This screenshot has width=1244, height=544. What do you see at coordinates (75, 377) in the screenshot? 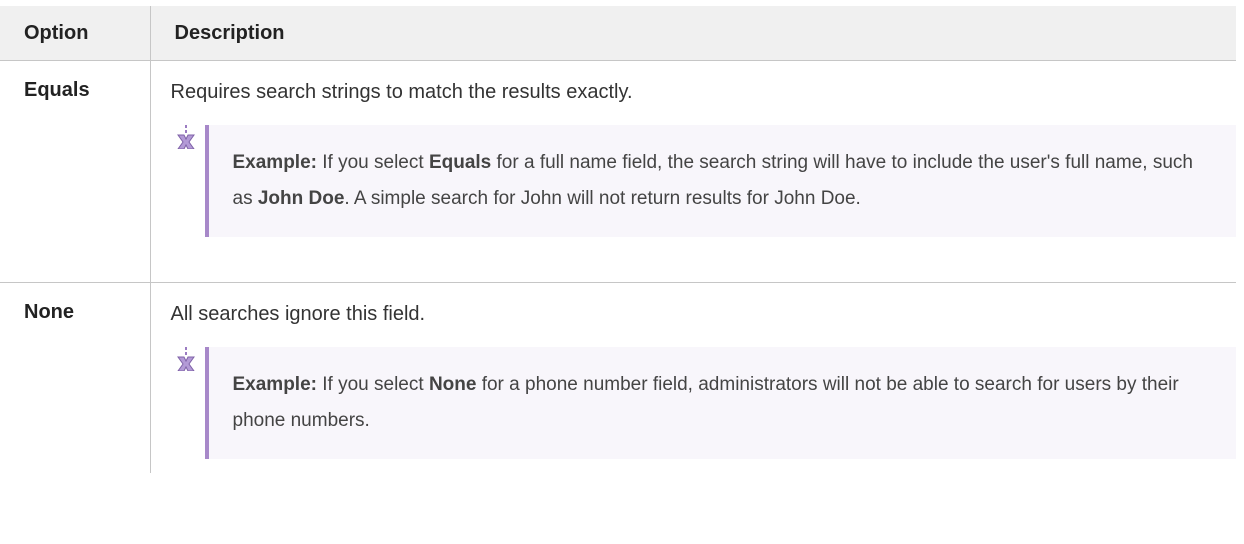
I see `option-name: None` at bounding box center [75, 377].